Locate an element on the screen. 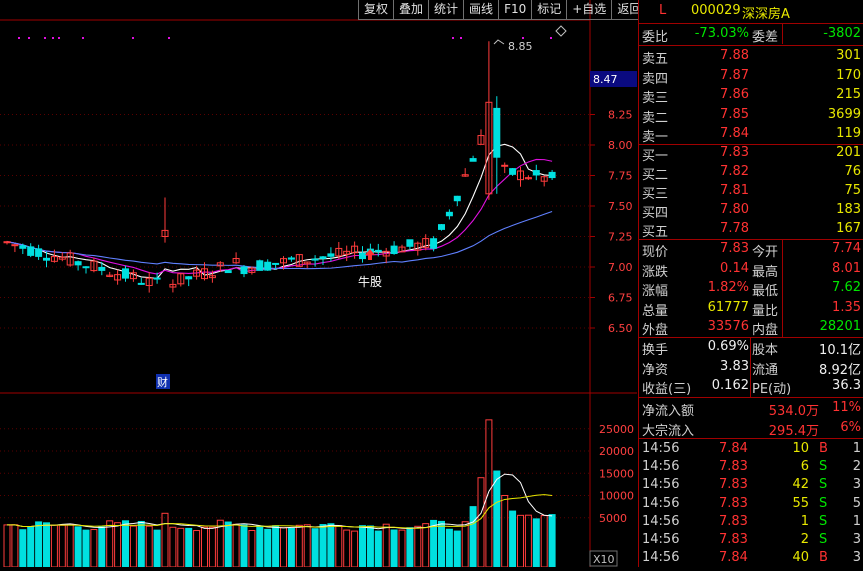 The width and height of the screenshot is (863, 571). ask-price: 7.88 is located at coordinates (734, 55).